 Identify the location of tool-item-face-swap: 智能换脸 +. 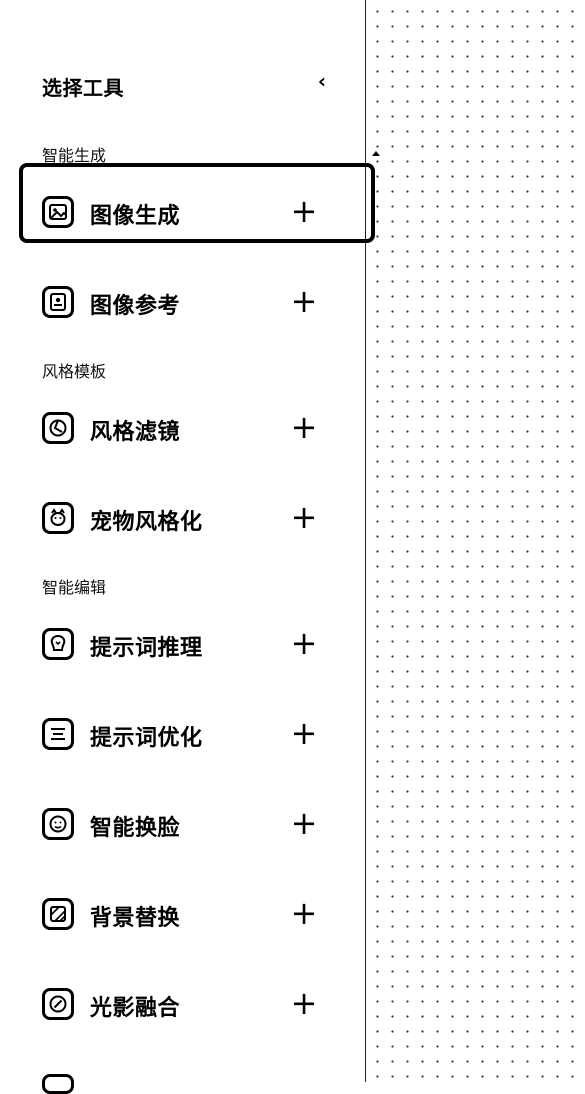
(187, 826).